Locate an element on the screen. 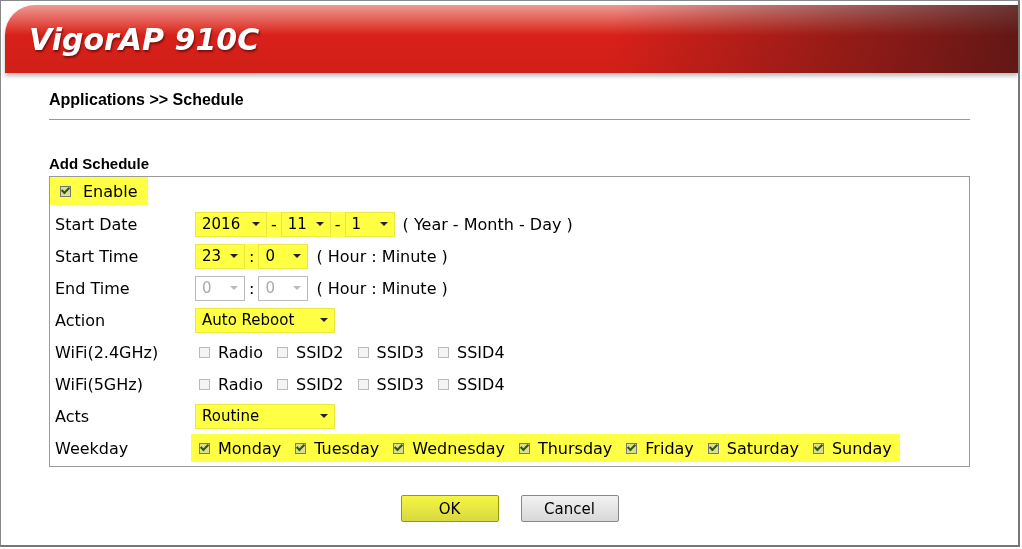 This screenshot has height=549, width=1022. option-checkbox: Friday is located at coordinates (660, 448).